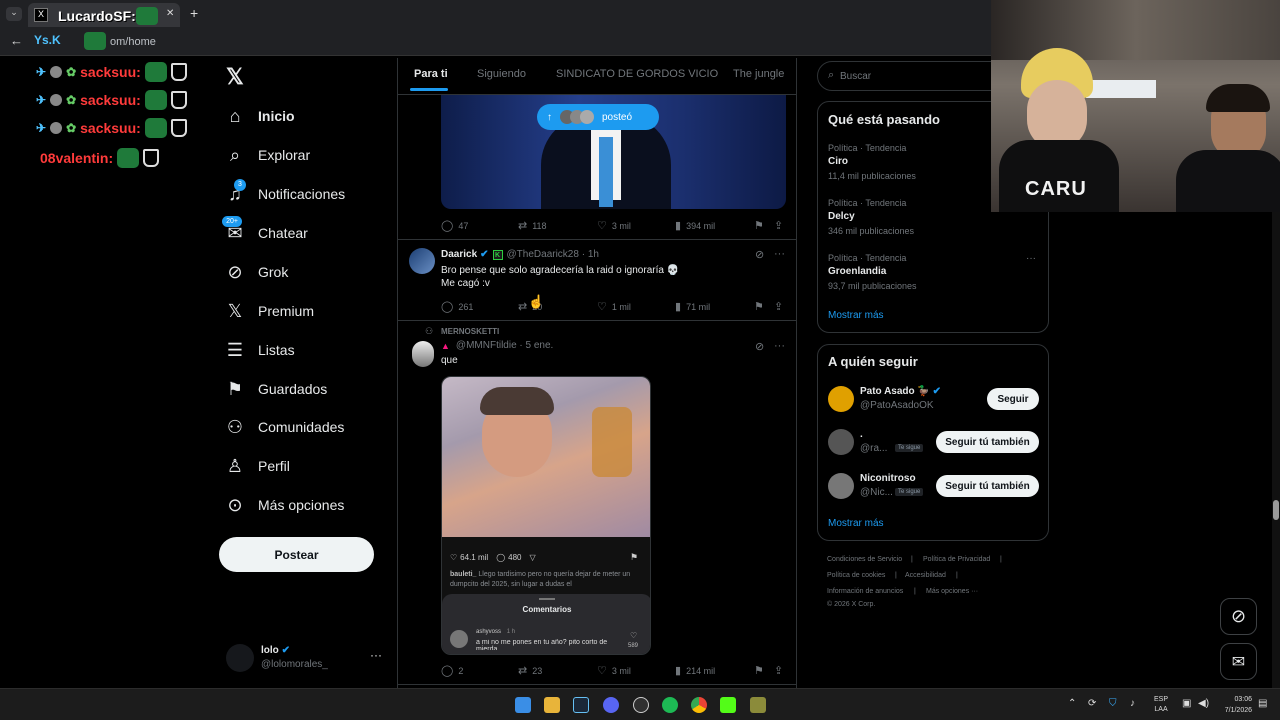 Image resolution: width=1280 pixels, height=720 pixels. I want to click on footer-link: Información de anuncios, so click(865, 591).